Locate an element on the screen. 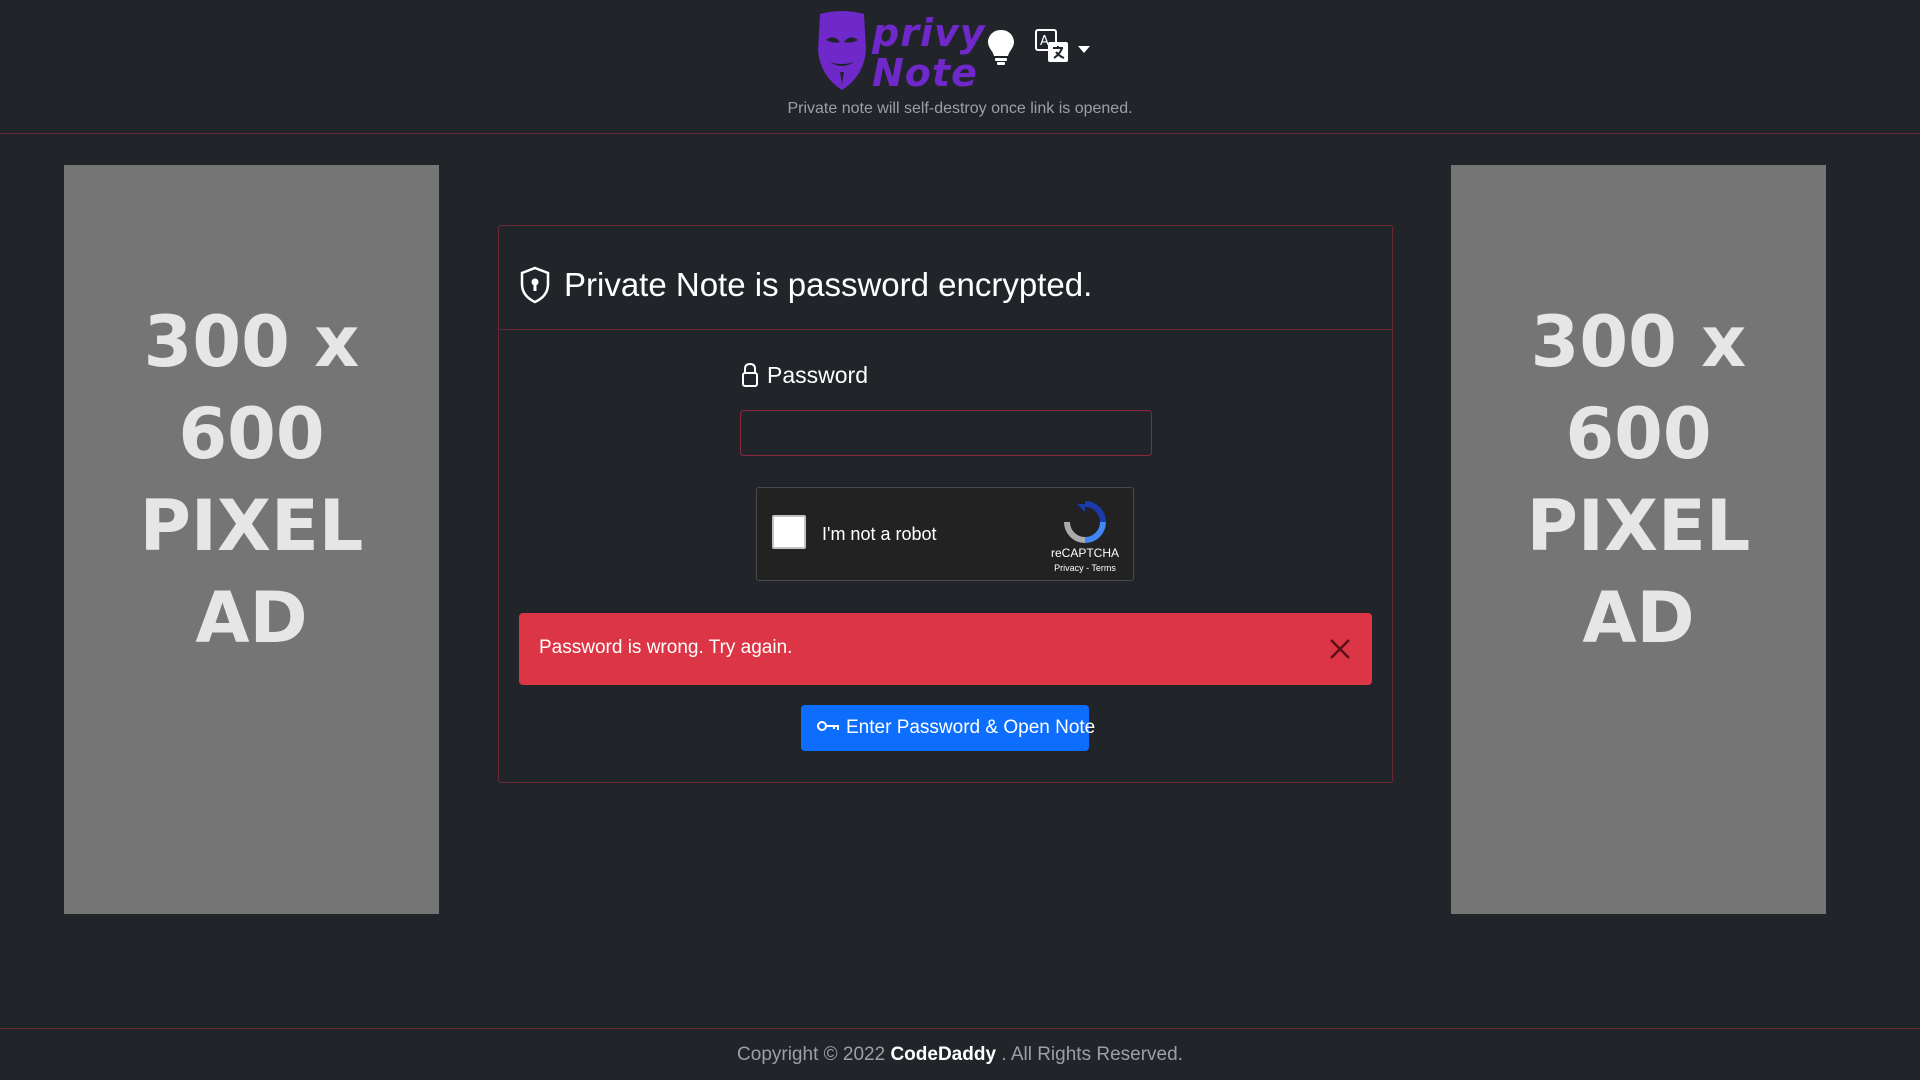 This screenshot has width=1920, height=1080. recaptcha-links: Privacy - Terms is located at coordinates (1085, 568).